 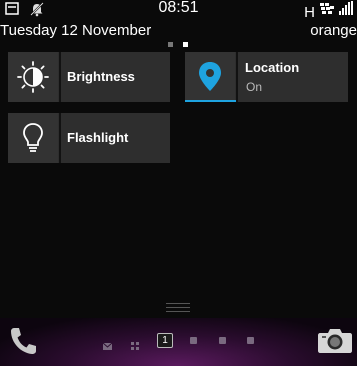 I want to click on messages-icon, so click(x=107, y=346).